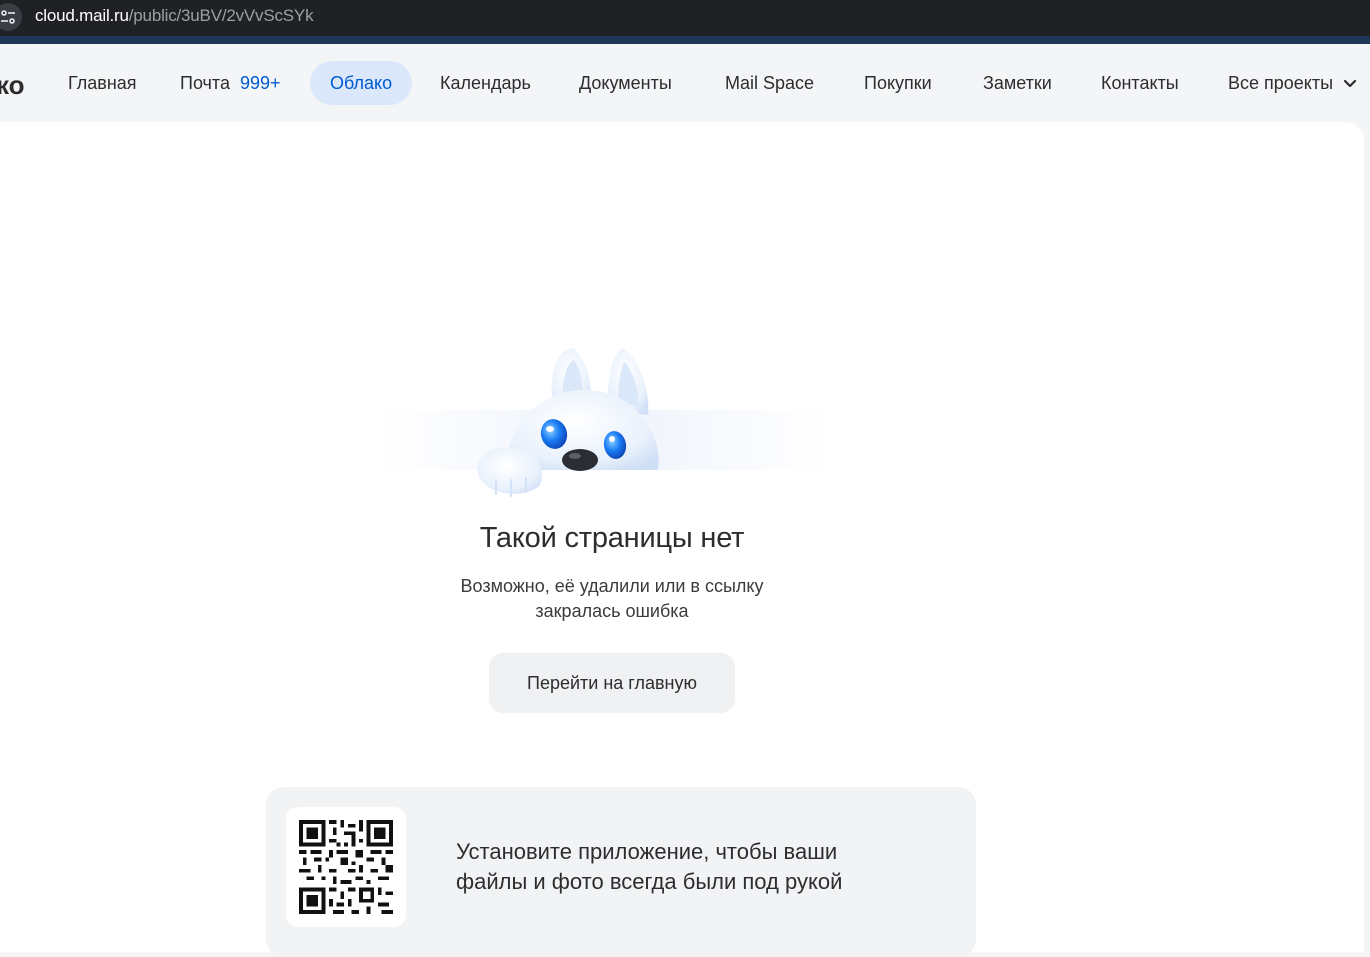  I want to click on nav-item-contacts: Контакты, so click(1140, 83).